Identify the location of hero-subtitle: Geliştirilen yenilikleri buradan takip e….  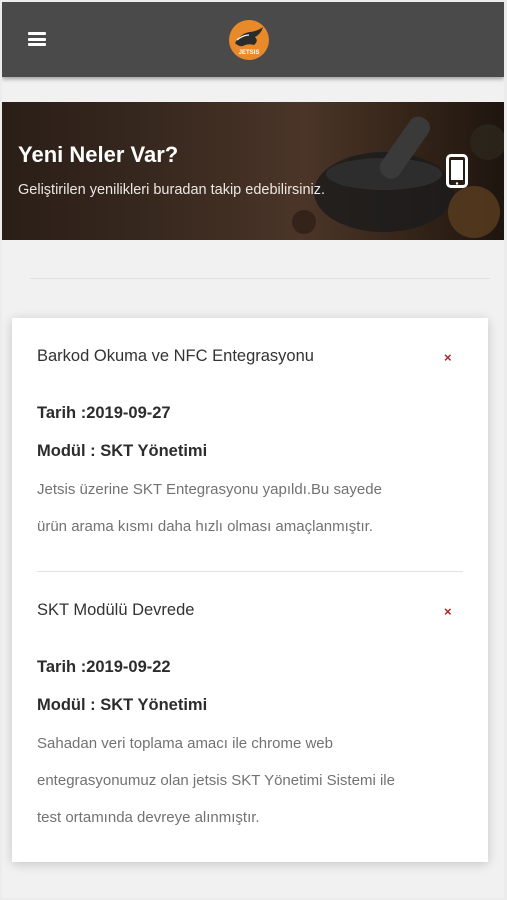
(172, 190).